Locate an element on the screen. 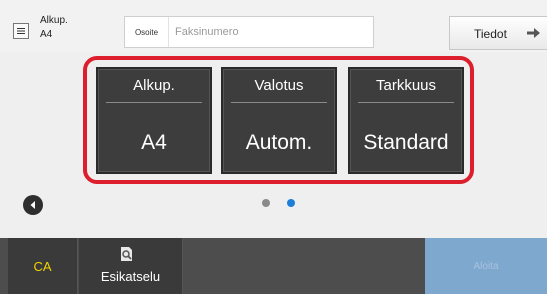 This screenshot has height=294, width=547. start-button-label: Aloita is located at coordinates (486, 266).